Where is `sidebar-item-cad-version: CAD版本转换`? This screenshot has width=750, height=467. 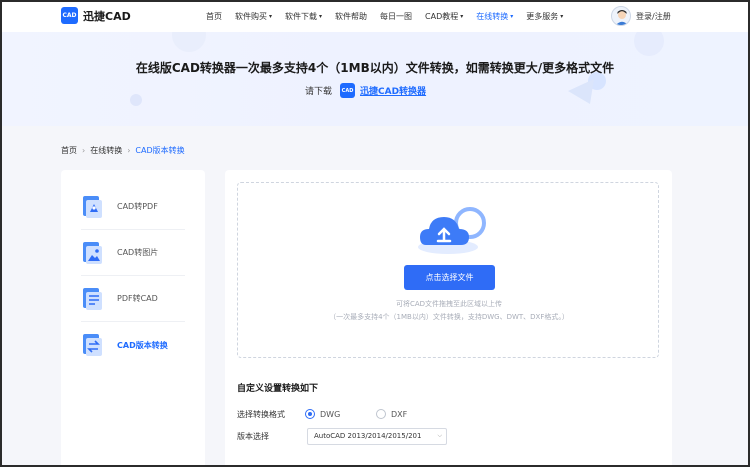 sidebar-item-cad-version: CAD版本转换 is located at coordinates (133, 345).